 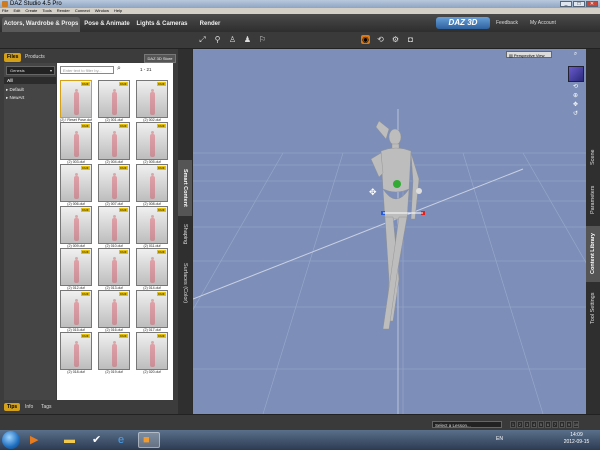 What do you see at coordinates (419, 191) in the screenshot?
I see `manipulator-rotate-handle` at bounding box center [419, 191].